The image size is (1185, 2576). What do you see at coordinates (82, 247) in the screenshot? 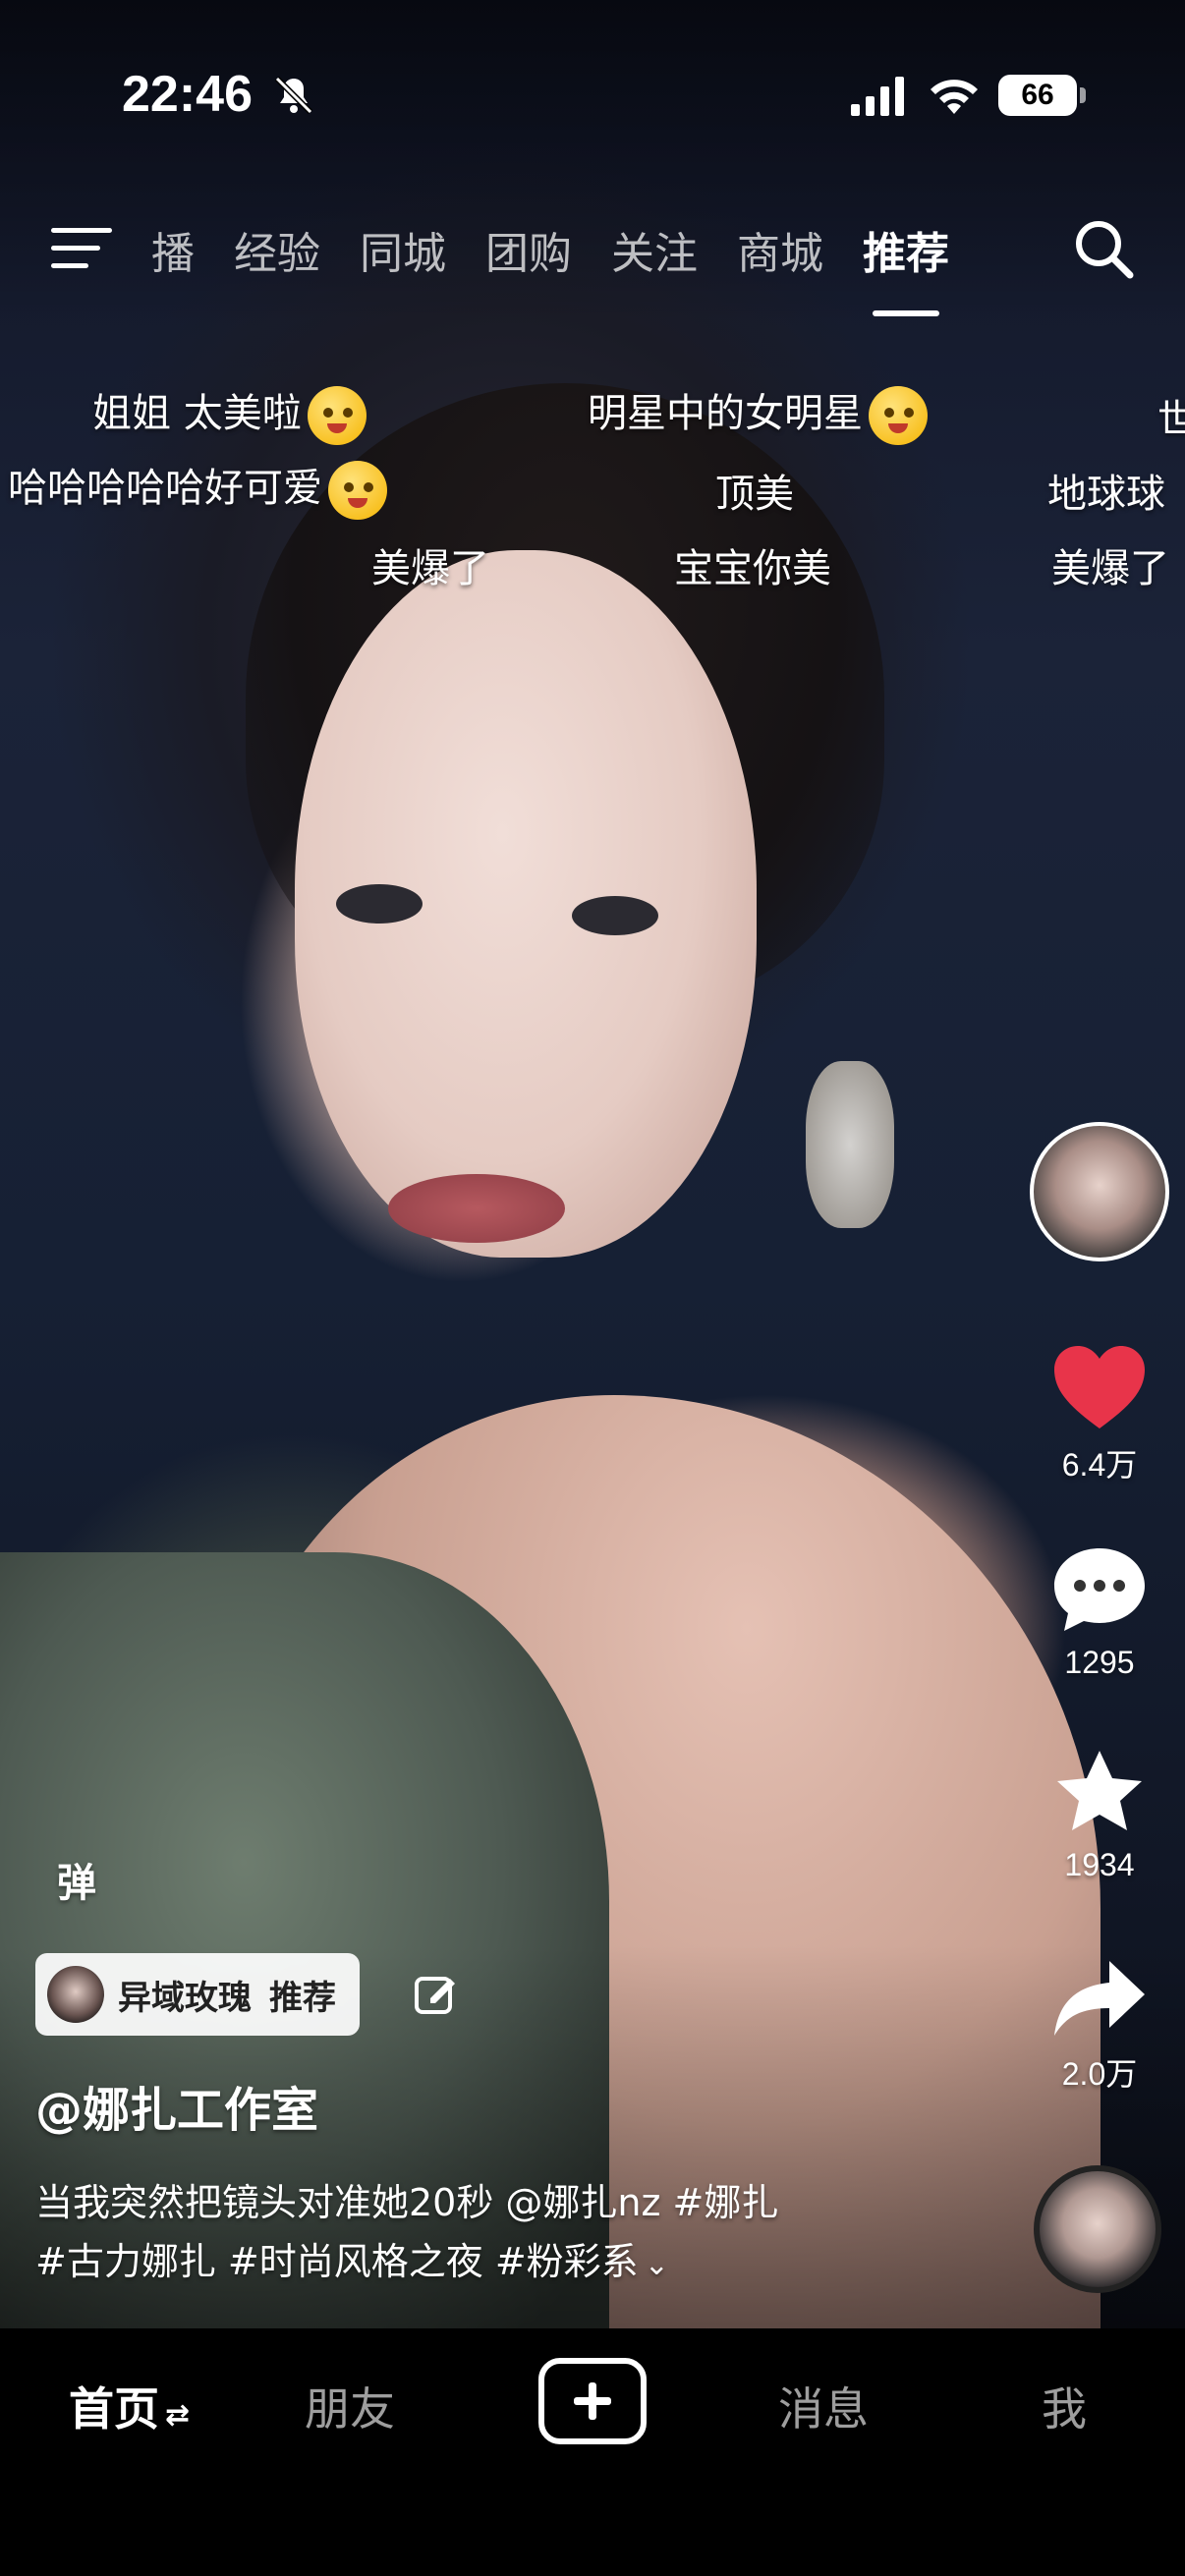
I see `menu-icon` at bounding box center [82, 247].